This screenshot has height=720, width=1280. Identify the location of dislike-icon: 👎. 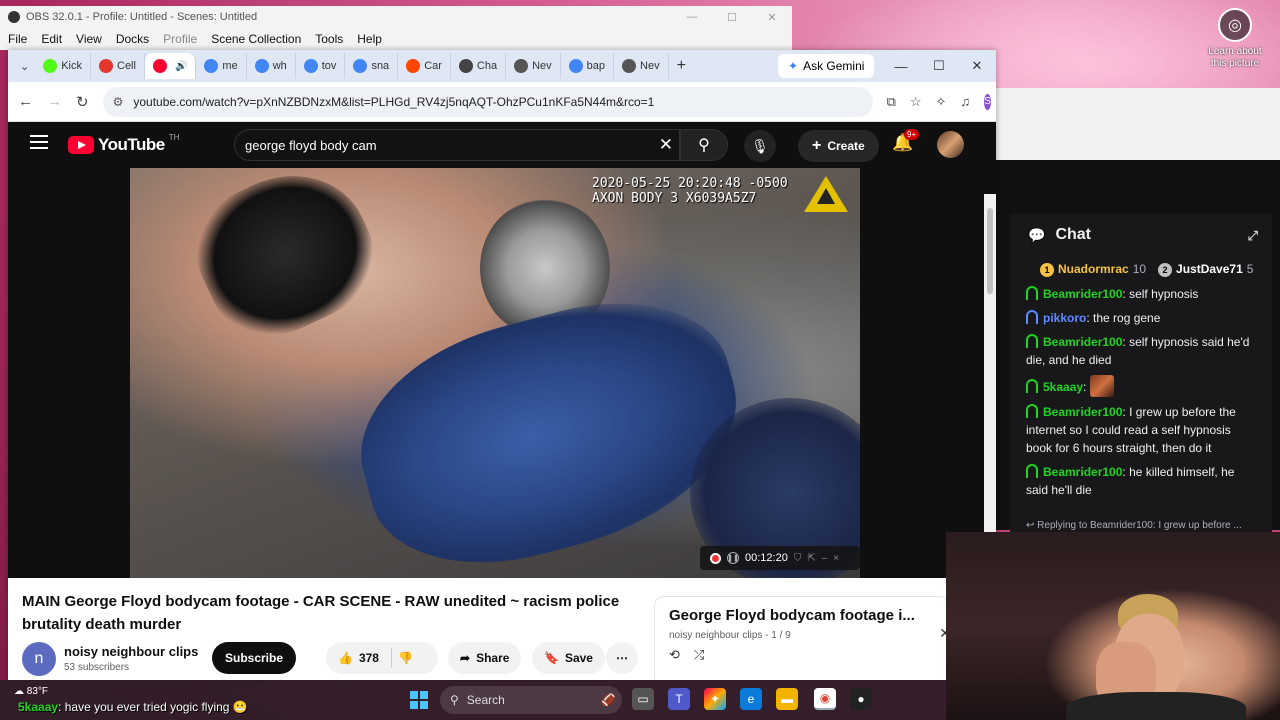
(405, 658).